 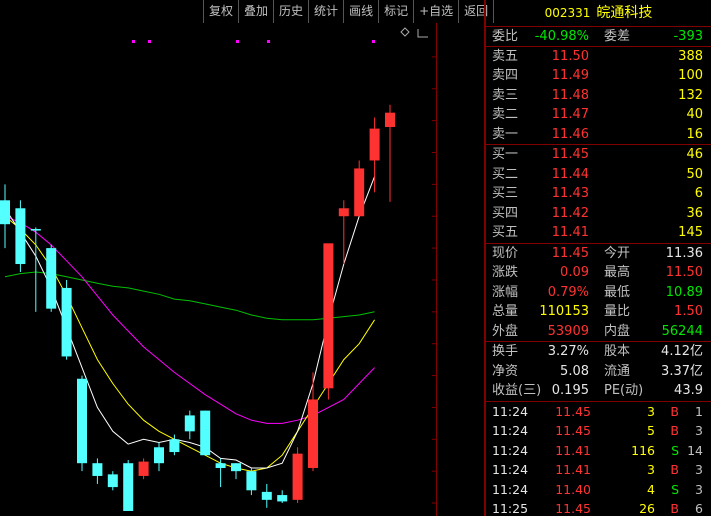 What do you see at coordinates (570, 114) in the screenshot?
I see `ask-price: 11.47` at bounding box center [570, 114].